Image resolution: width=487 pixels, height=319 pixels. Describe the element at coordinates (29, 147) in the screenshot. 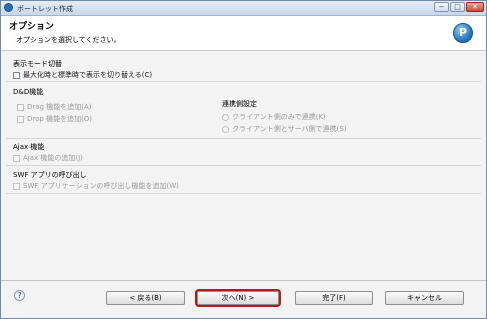

I see `ajax-heading: Ajax 機能` at that location.